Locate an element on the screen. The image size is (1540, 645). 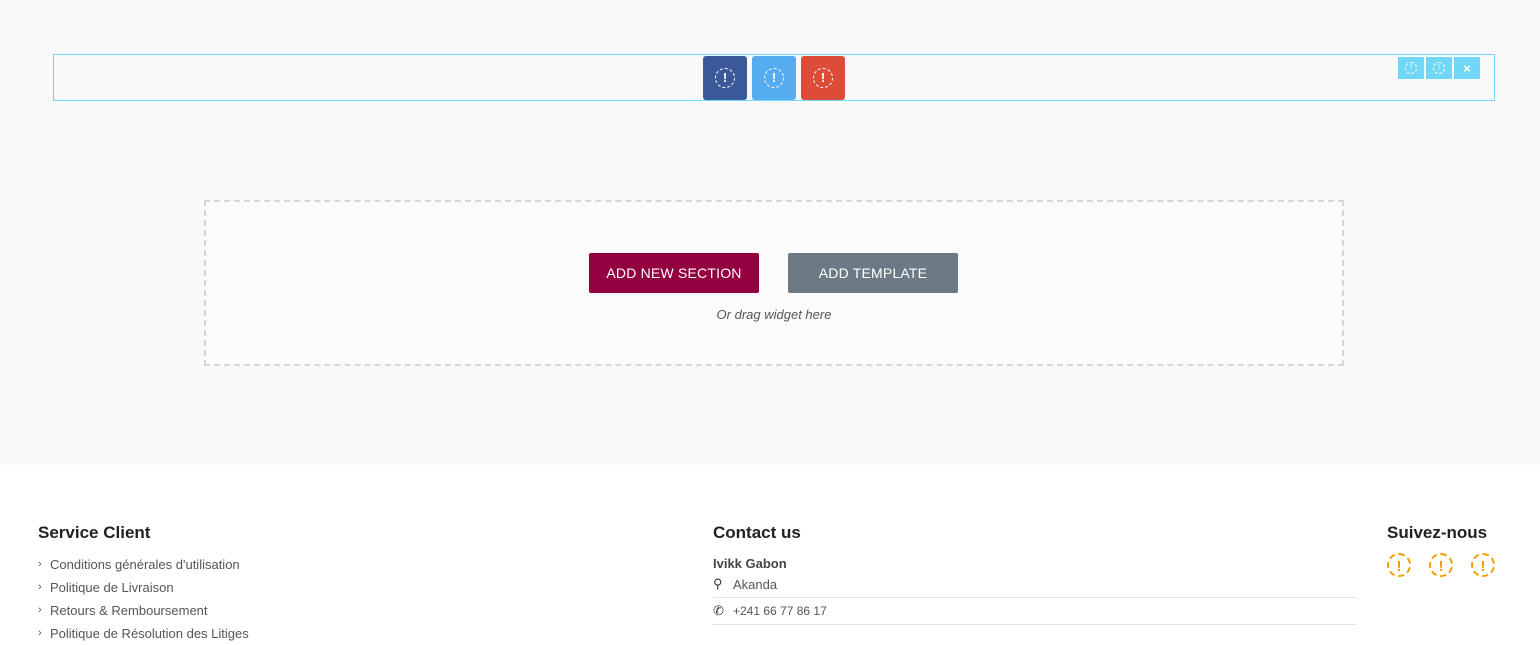
service-title: Service Client is located at coordinates (94, 532).